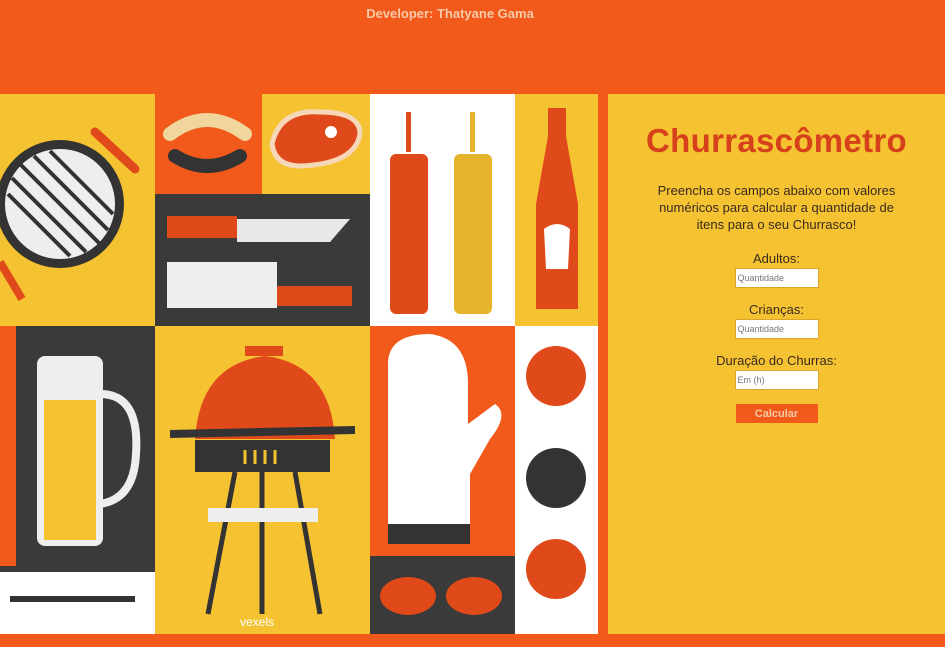 The image size is (945, 647). What do you see at coordinates (776, 309) in the screenshot?
I see `children-label: Crianças:` at bounding box center [776, 309].